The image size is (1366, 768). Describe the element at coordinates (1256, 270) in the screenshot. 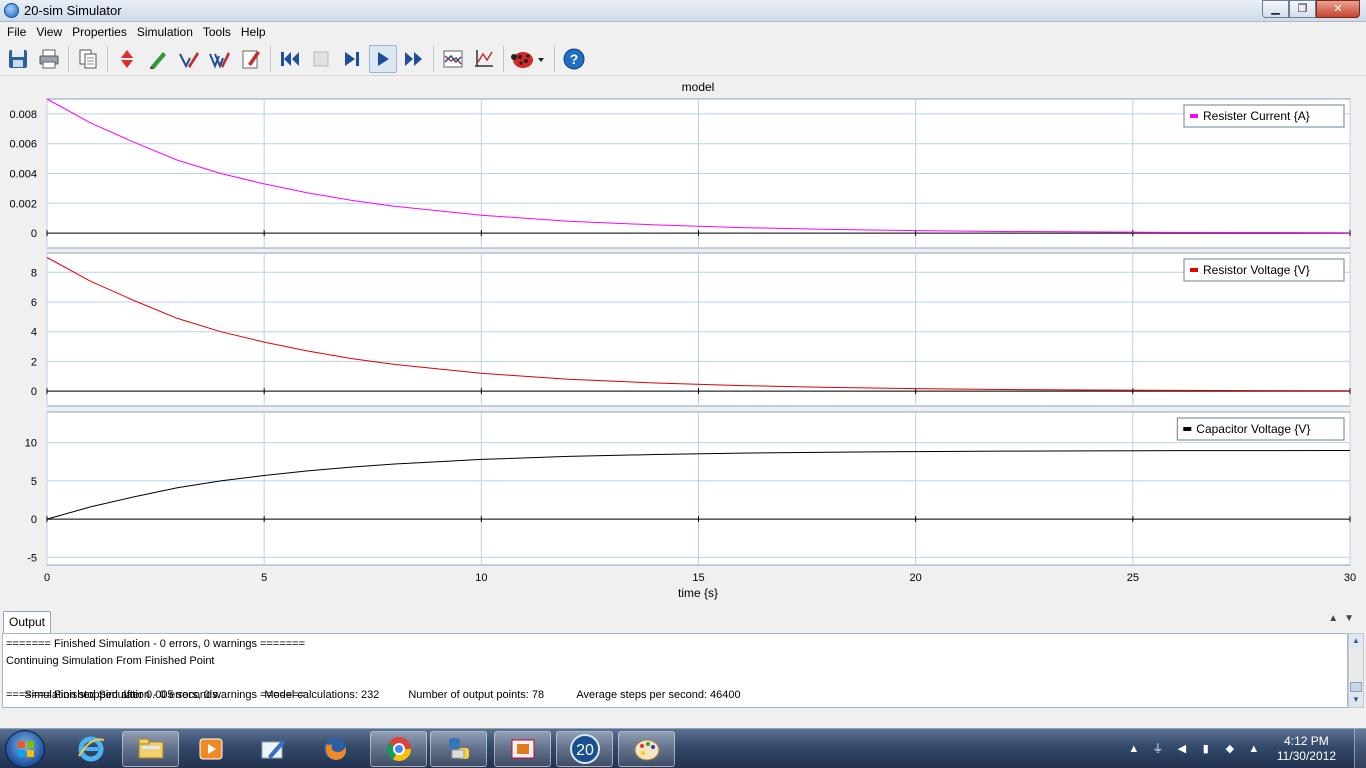

I see `legend-label: Resistor Voltage {V}` at that location.